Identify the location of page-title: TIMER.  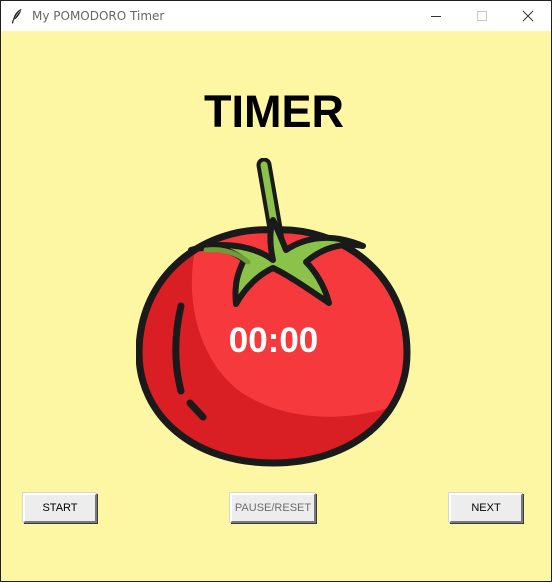
(274, 111).